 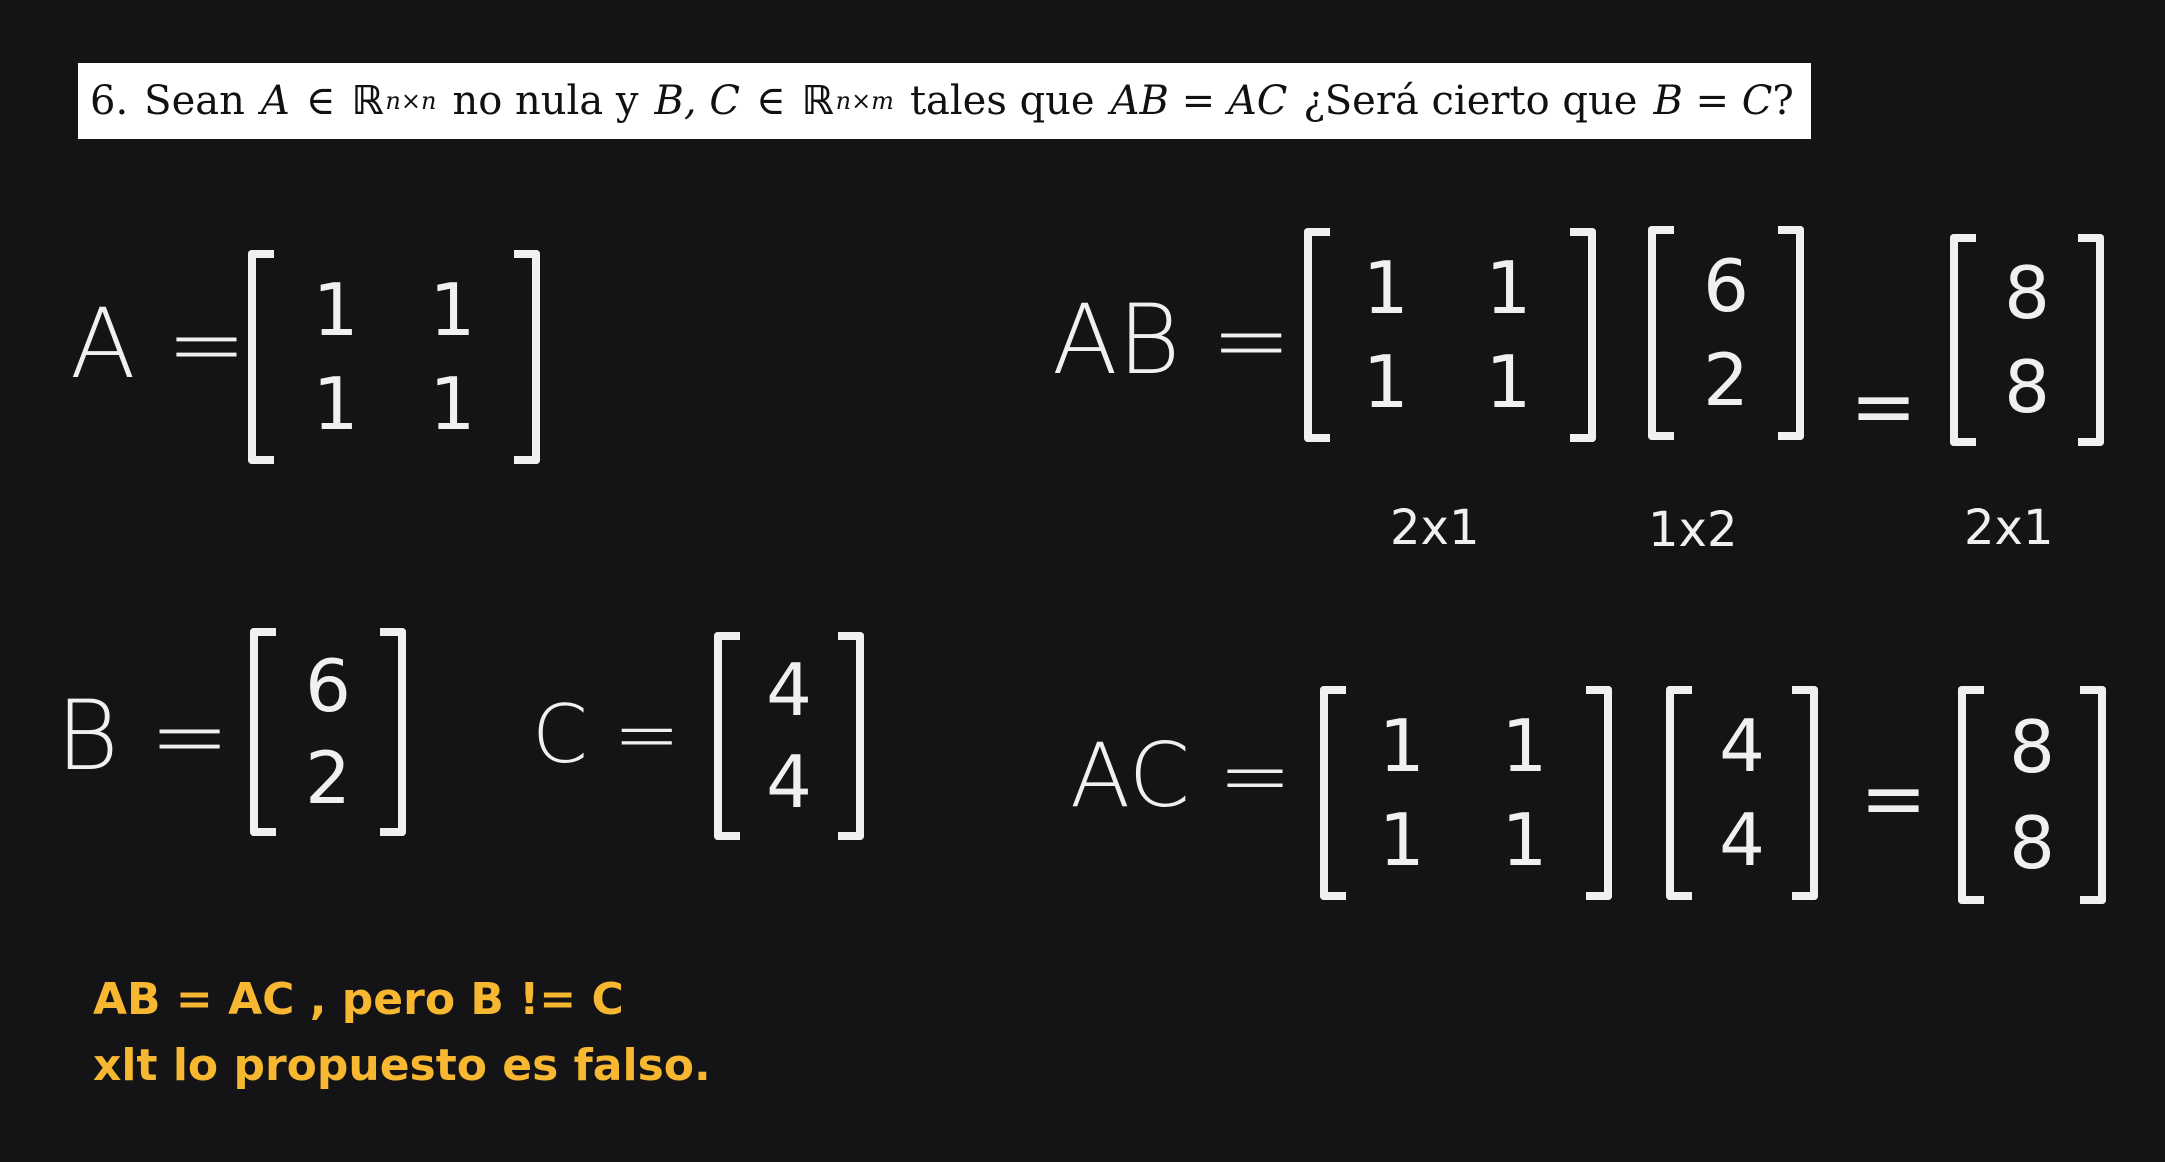 I want to click on problem-text-no-nula: no nula y, so click(x=545, y=101).